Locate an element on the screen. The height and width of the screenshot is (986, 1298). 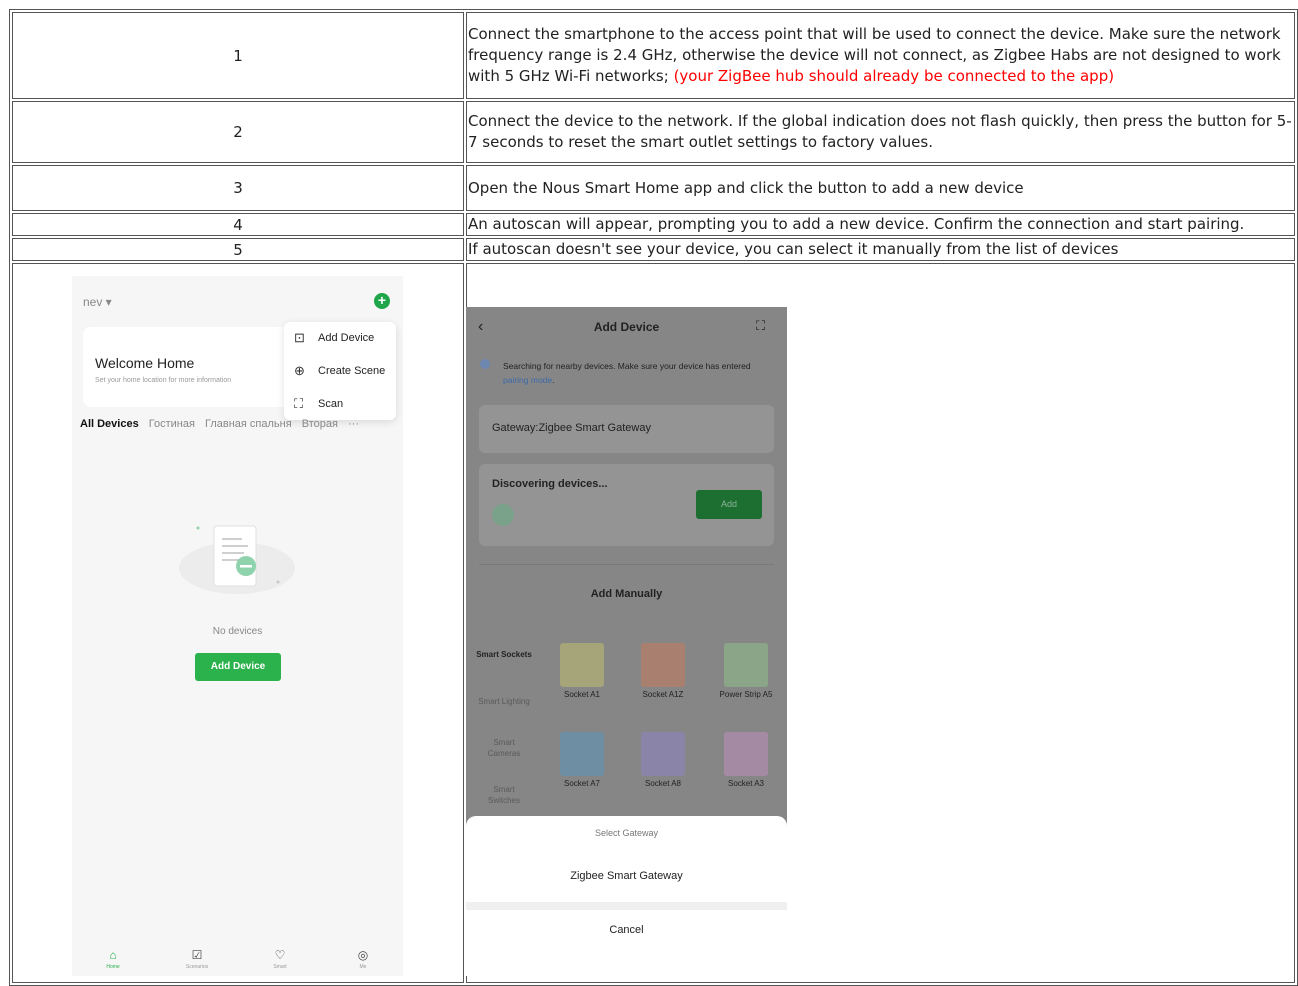
add-menu: ⊡ Add Device ⊕ Create Scene ⛶ Scan is located at coordinates (340, 371).